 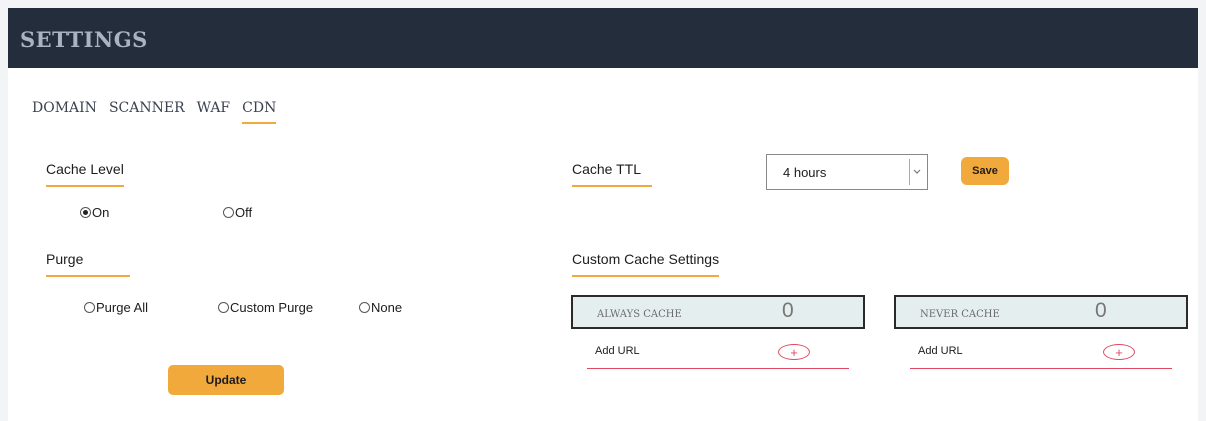 I want to click on purge-label: Purge, so click(x=88, y=264).